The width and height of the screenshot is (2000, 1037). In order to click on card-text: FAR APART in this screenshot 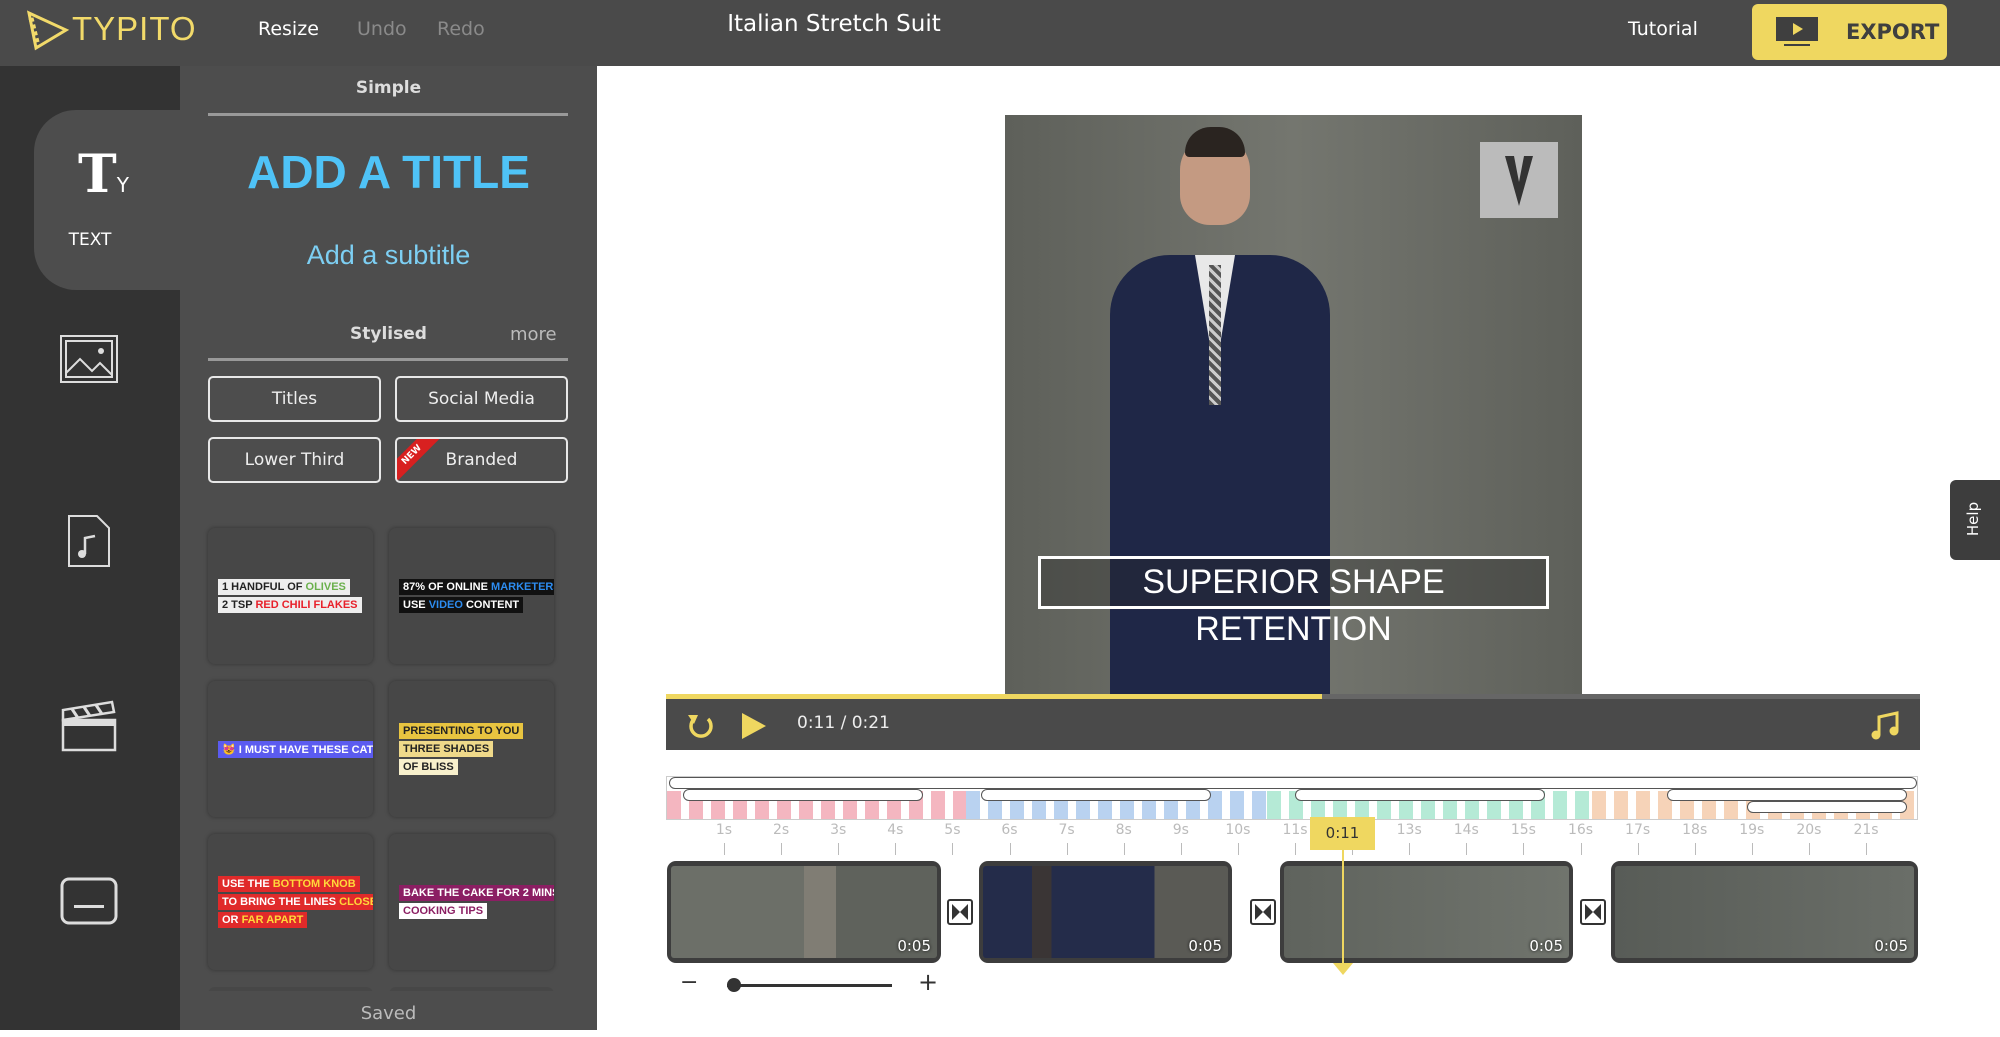, I will do `click(272, 920)`.